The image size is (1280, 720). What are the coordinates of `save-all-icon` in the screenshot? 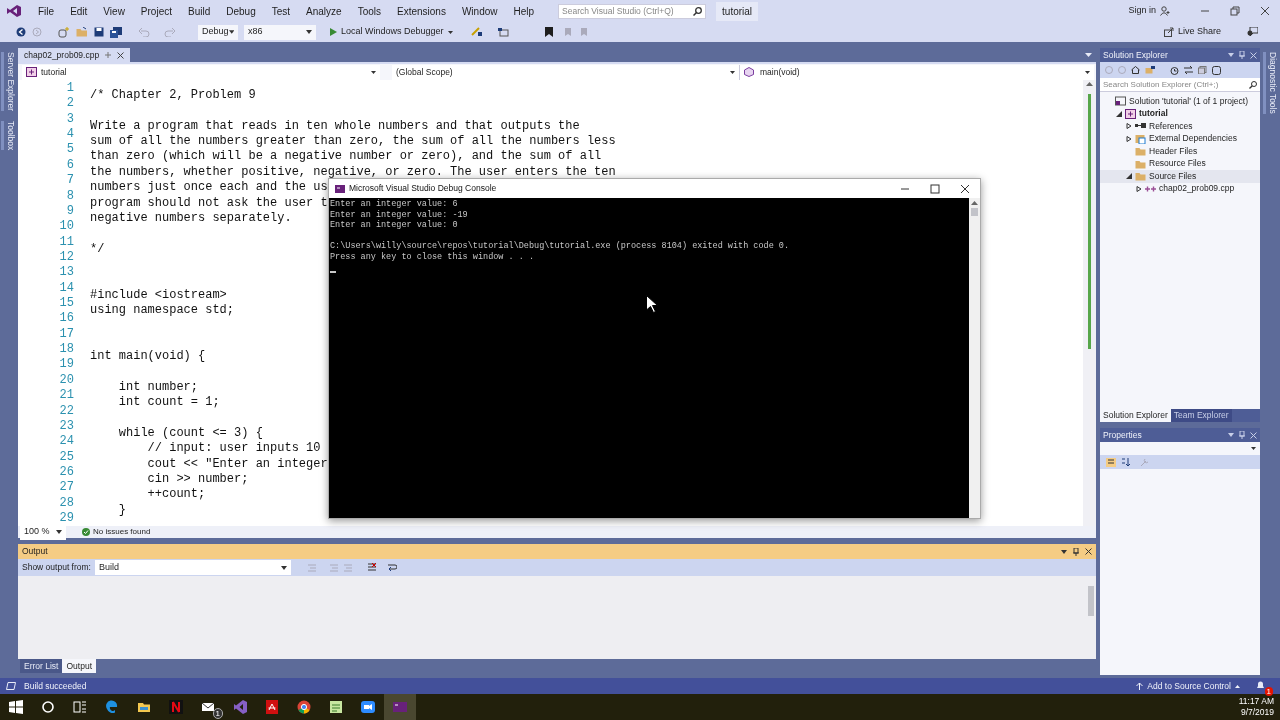 It's located at (116, 32).